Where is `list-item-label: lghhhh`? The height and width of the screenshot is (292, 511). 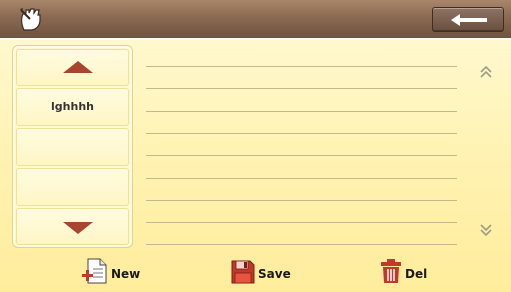
list-item-label: lghhhh is located at coordinates (72, 106).